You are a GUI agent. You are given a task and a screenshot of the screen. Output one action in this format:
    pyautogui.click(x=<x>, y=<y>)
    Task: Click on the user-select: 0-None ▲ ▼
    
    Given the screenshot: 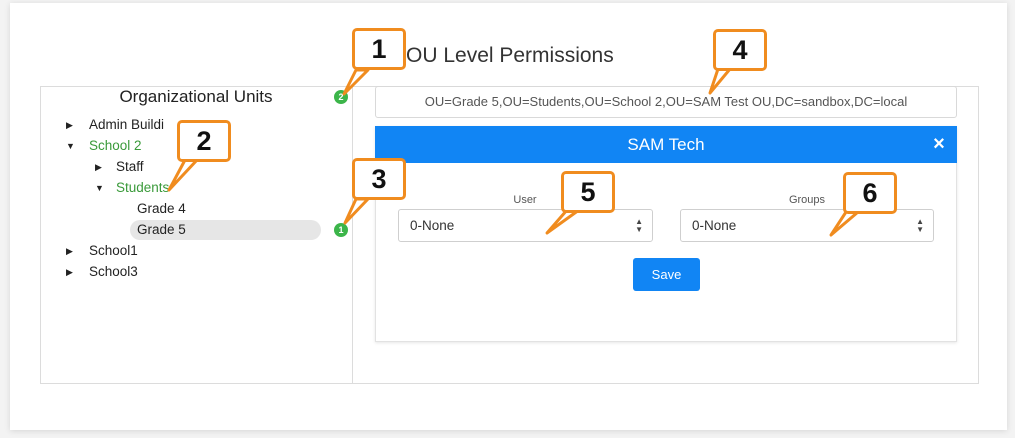 What is the action you would take?
    pyautogui.click(x=525, y=225)
    